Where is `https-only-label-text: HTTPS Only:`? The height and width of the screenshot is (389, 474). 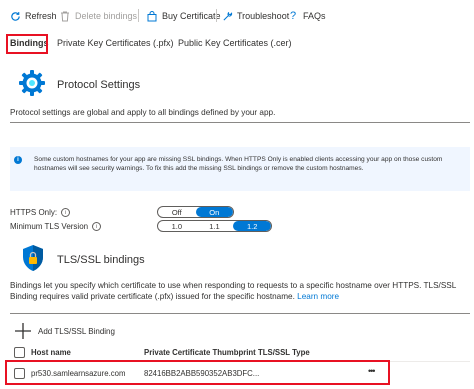 https-only-label-text: HTTPS Only: is located at coordinates (34, 212).